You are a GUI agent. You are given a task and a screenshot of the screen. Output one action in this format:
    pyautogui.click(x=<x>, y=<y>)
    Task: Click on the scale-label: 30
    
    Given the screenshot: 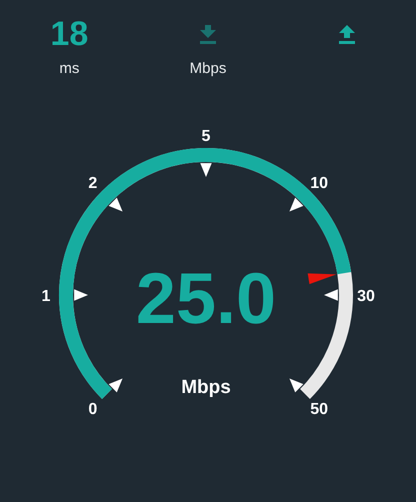 What is the action you would take?
    pyautogui.click(x=366, y=296)
    